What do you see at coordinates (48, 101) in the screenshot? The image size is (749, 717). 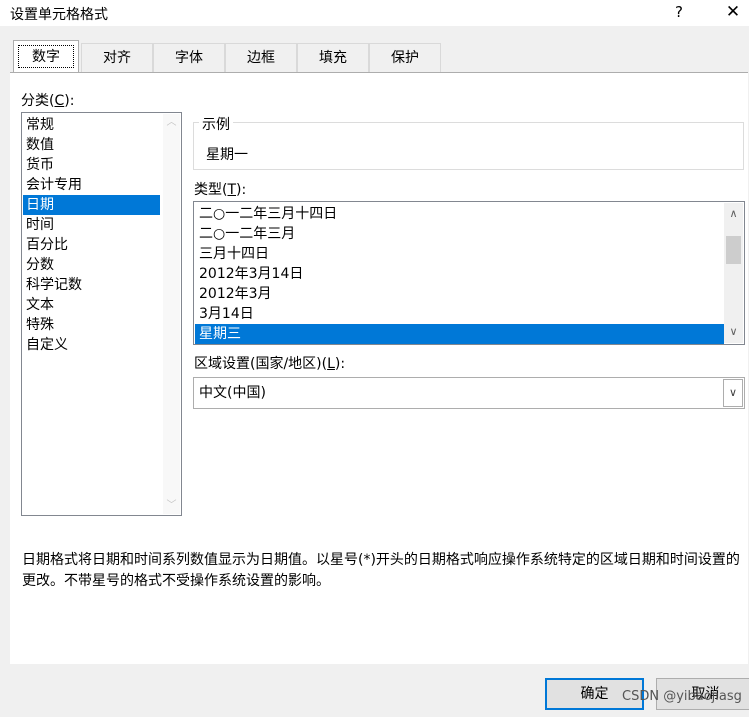 I see `category-label: 分类(C):` at bounding box center [48, 101].